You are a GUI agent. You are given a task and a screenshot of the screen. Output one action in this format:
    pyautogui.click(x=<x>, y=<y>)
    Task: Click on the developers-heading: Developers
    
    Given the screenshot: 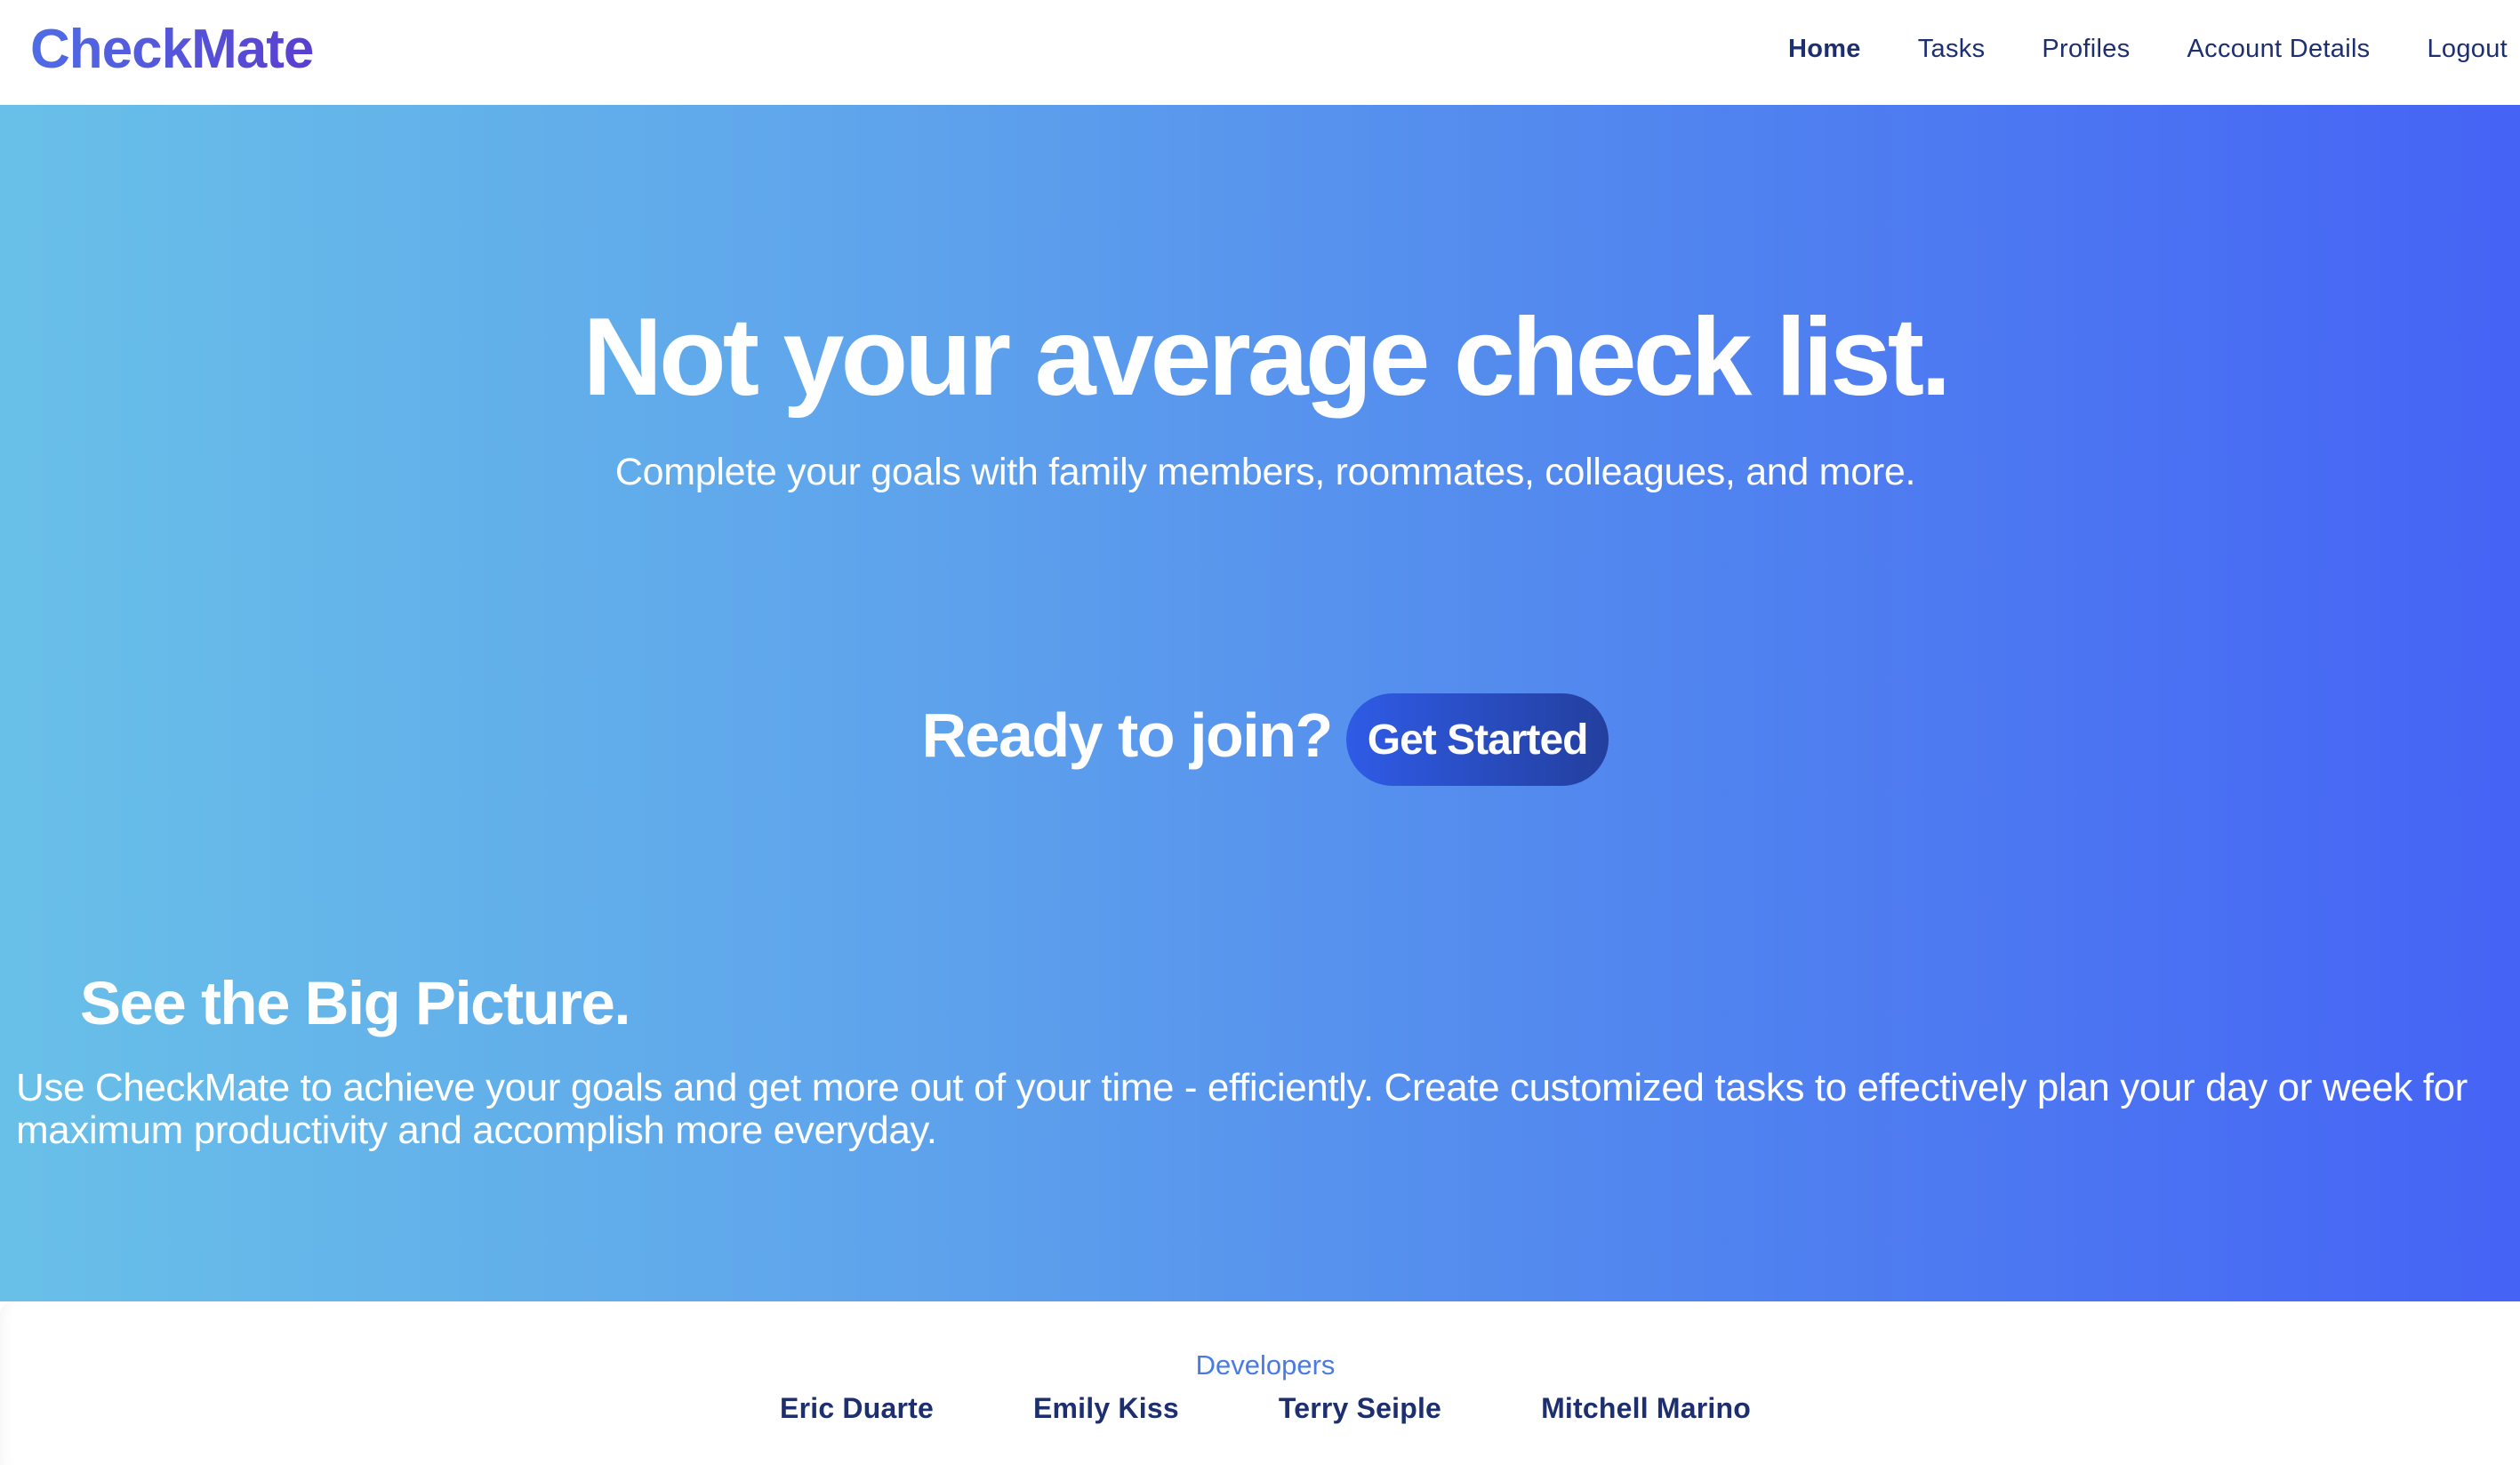 What is the action you would take?
    pyautogui.click(x=1265, y=1365)
    